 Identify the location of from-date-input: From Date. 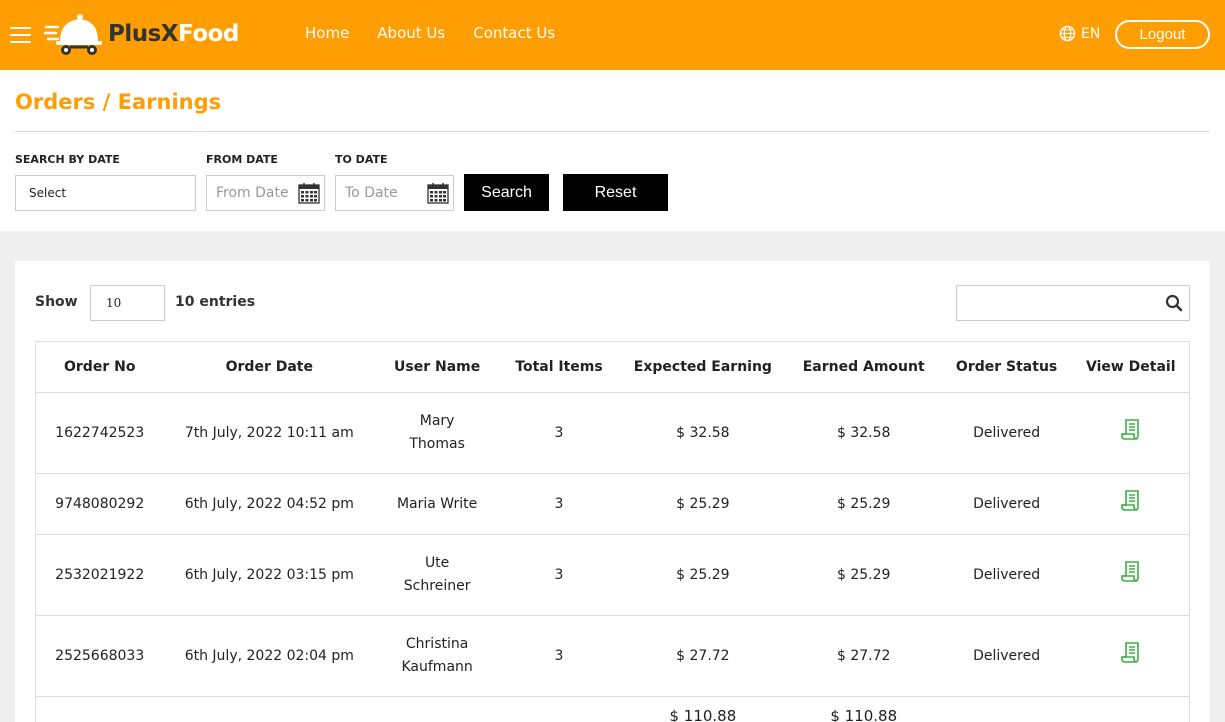
(265, 193).